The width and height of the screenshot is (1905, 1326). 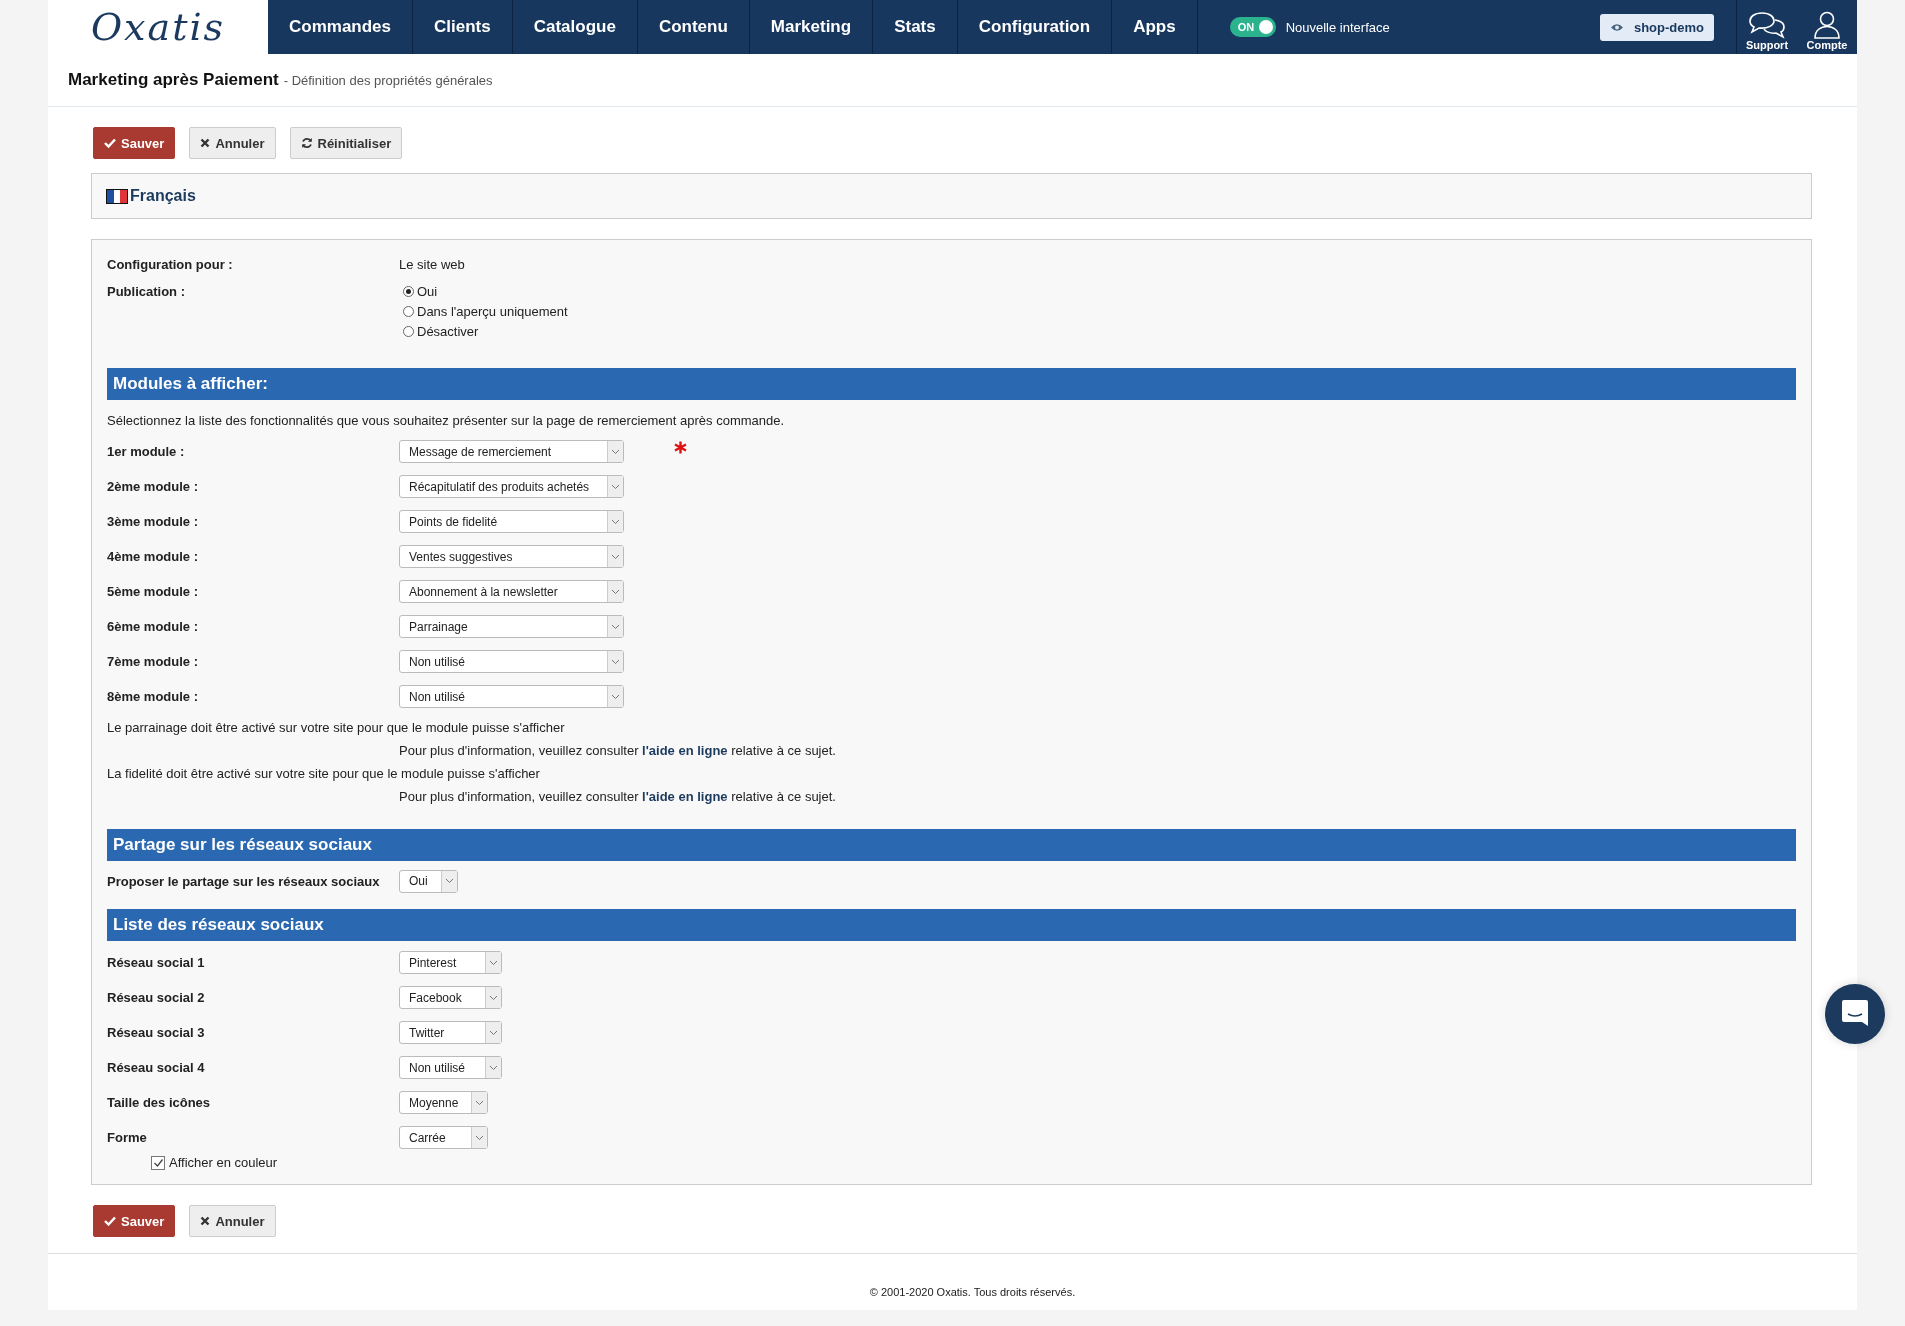 What do you see at coordinates (153, 591) in the screenshot?
I see `field-label: 5ème module :` at bounding box center [153, 591].